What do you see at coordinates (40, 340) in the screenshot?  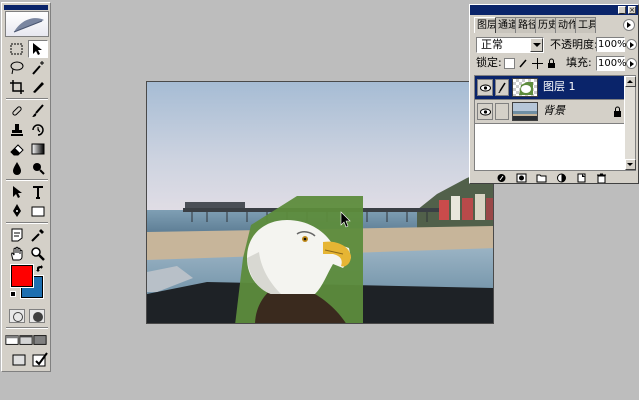 I see `full-screen-mode-icon` at bounding box center [40, 340].